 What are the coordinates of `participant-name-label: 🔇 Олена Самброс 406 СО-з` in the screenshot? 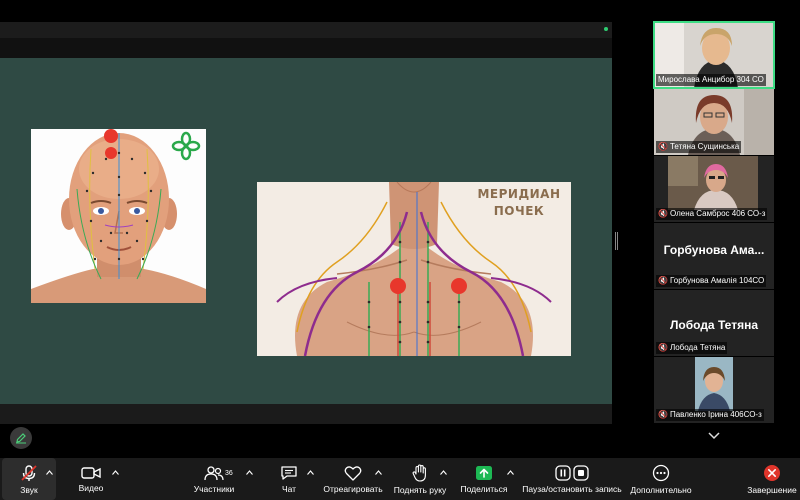 It's located at (712, 214).